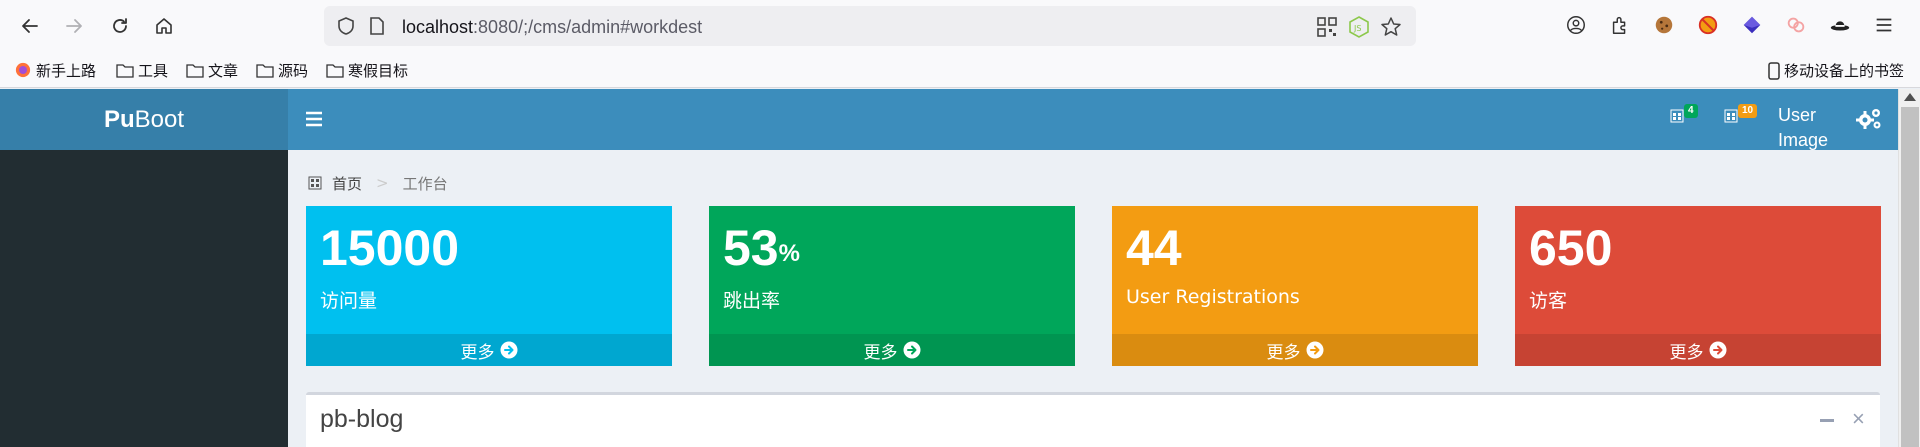  I want to click on sidebar-toggle-button, so click(314, 119).